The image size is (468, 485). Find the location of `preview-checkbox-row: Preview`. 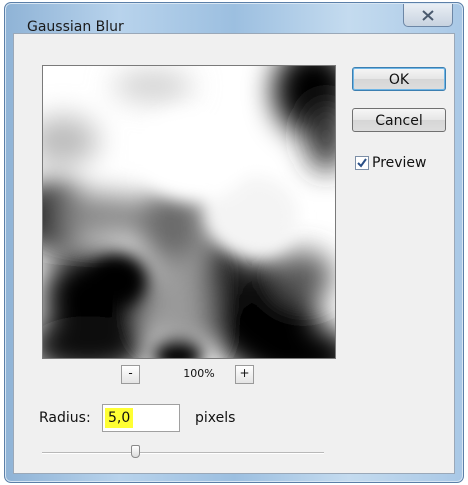

preview-checkbox-row: Preview is located at coordinates (391, 163).